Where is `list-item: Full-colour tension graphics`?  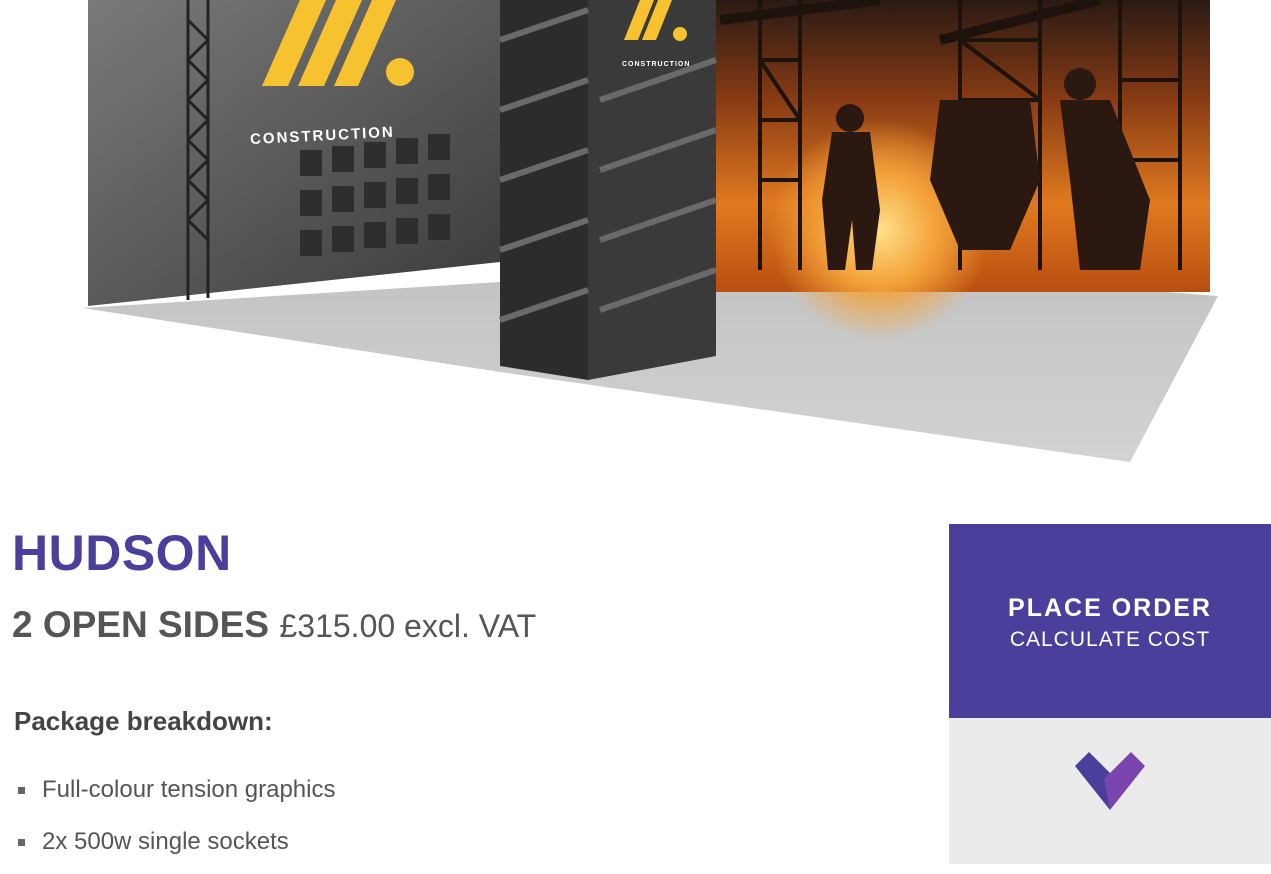
list-item: Full-colour tension graphics is located at coordinates (174, 796).